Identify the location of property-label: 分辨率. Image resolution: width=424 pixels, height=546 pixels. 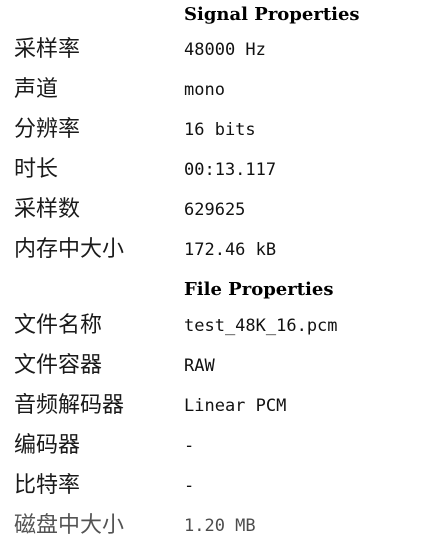
(47, 129).